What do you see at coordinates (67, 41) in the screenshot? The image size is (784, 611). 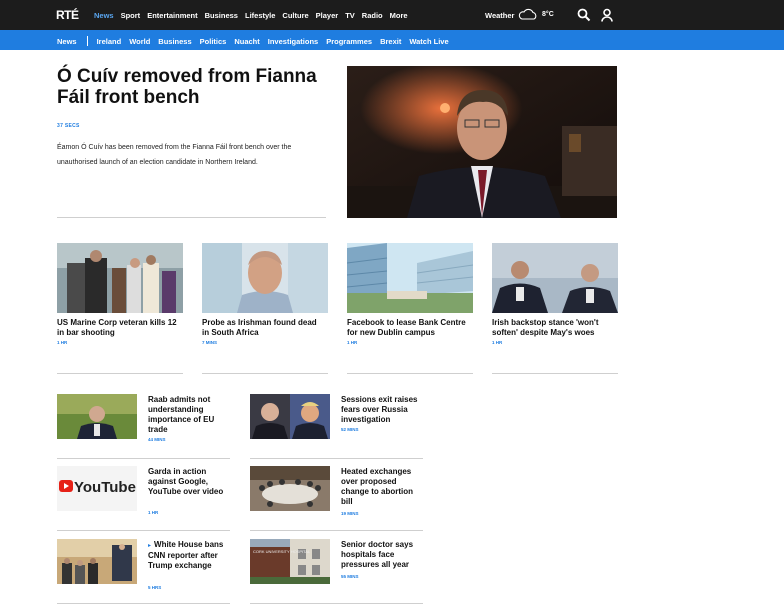 I see `subnav-news: News` at bounding box center [67, 41].